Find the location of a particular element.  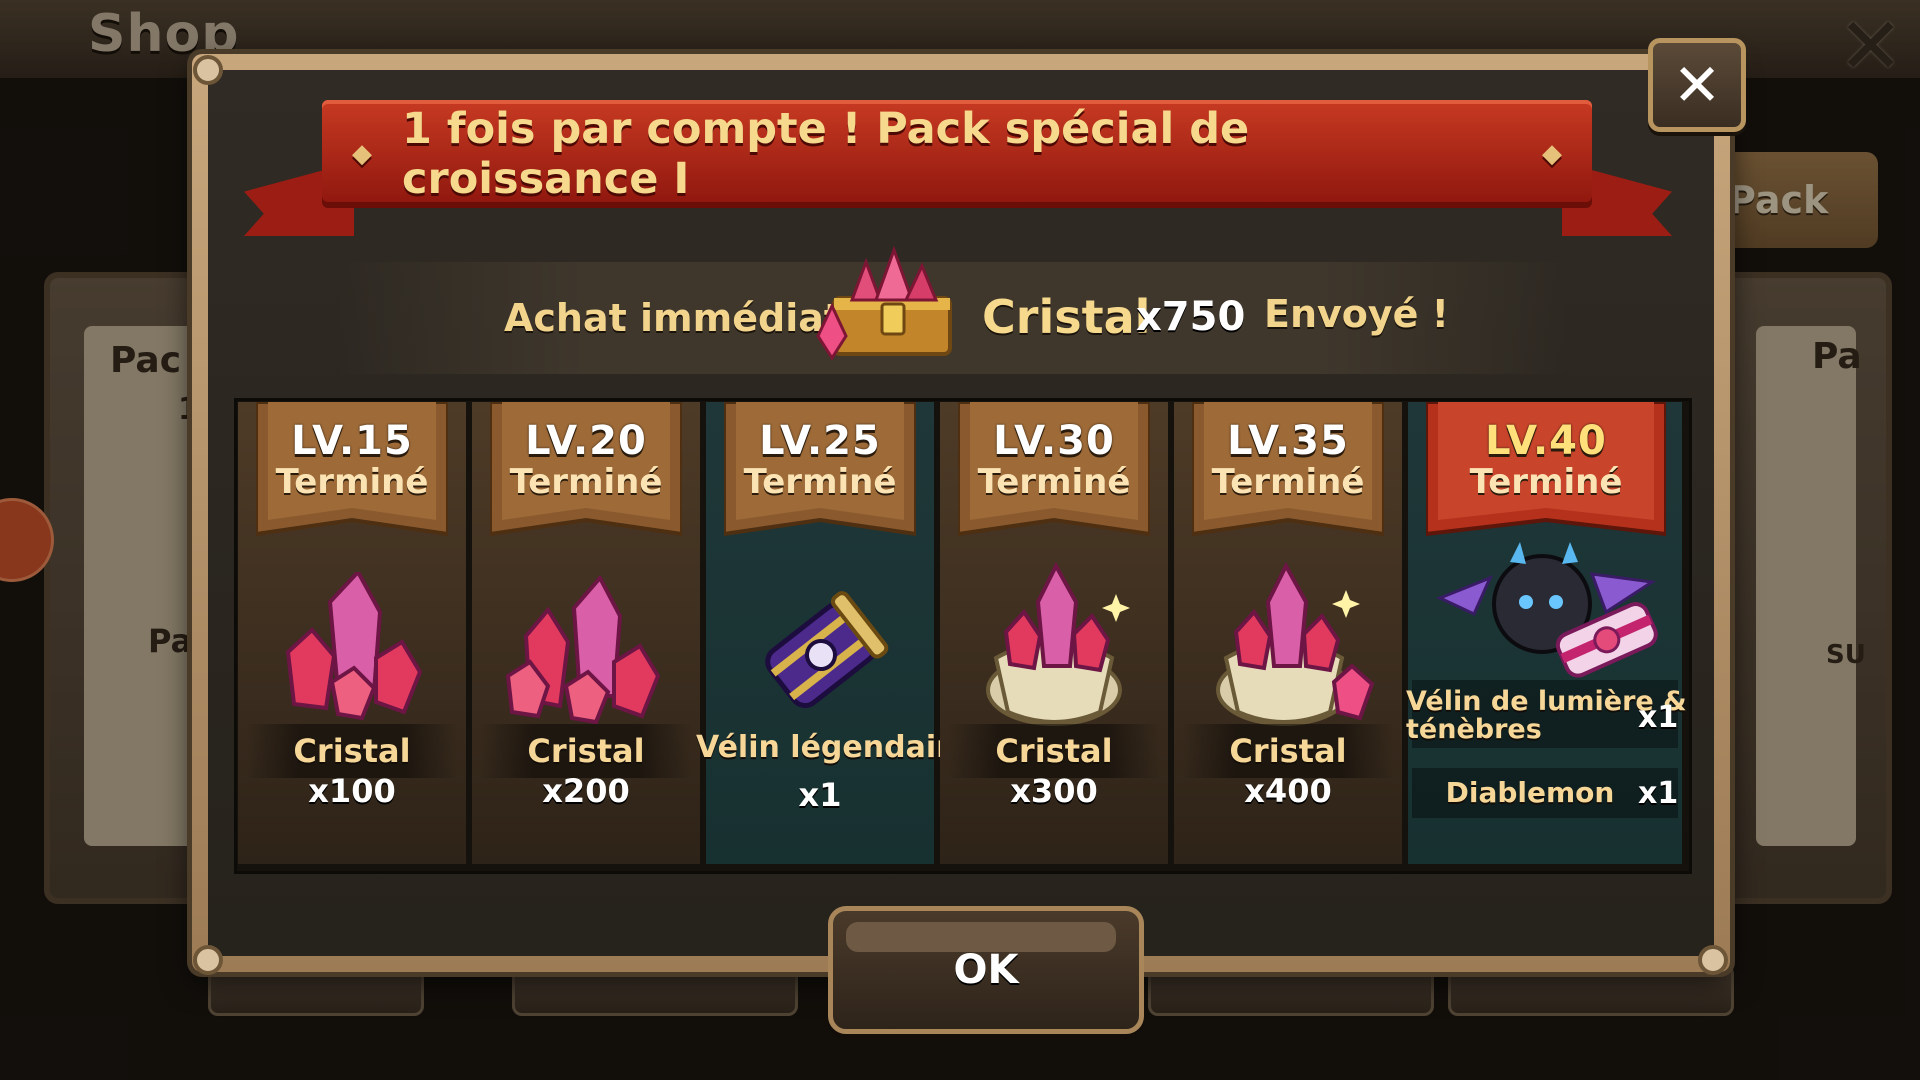

reward-count: x400 is located at coordinates (1288, 791).